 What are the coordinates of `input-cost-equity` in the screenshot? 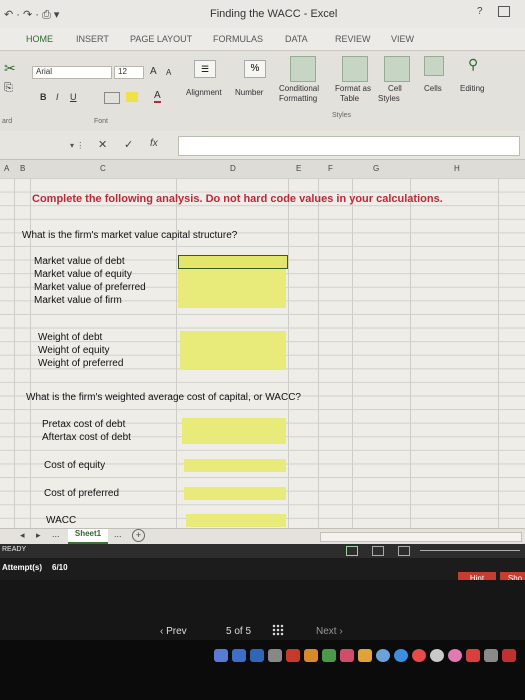 It's located at (235, 465).